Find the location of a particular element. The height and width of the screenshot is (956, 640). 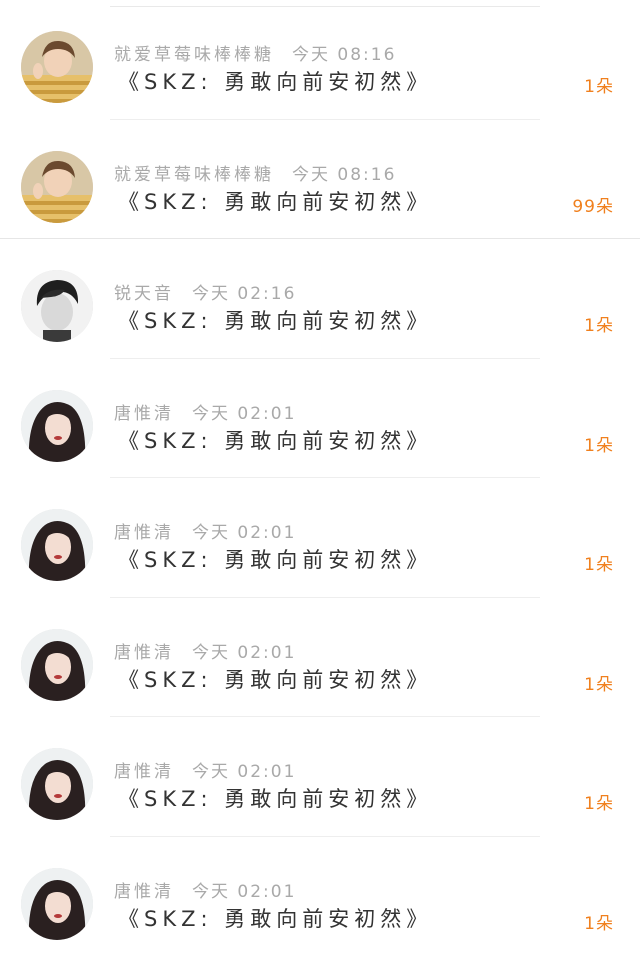

timestamp: 今天 02:16 is located at coordinates (244, 294).